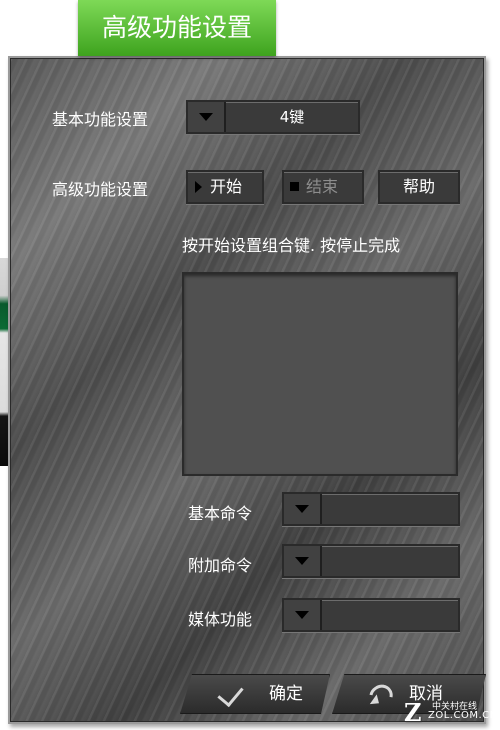 The width and height of the screenshot is (500, 730). Describe the element at coordinates (100, 189) in the screenshot. I see `advanced-function-label: 高级功能设置` at that location.